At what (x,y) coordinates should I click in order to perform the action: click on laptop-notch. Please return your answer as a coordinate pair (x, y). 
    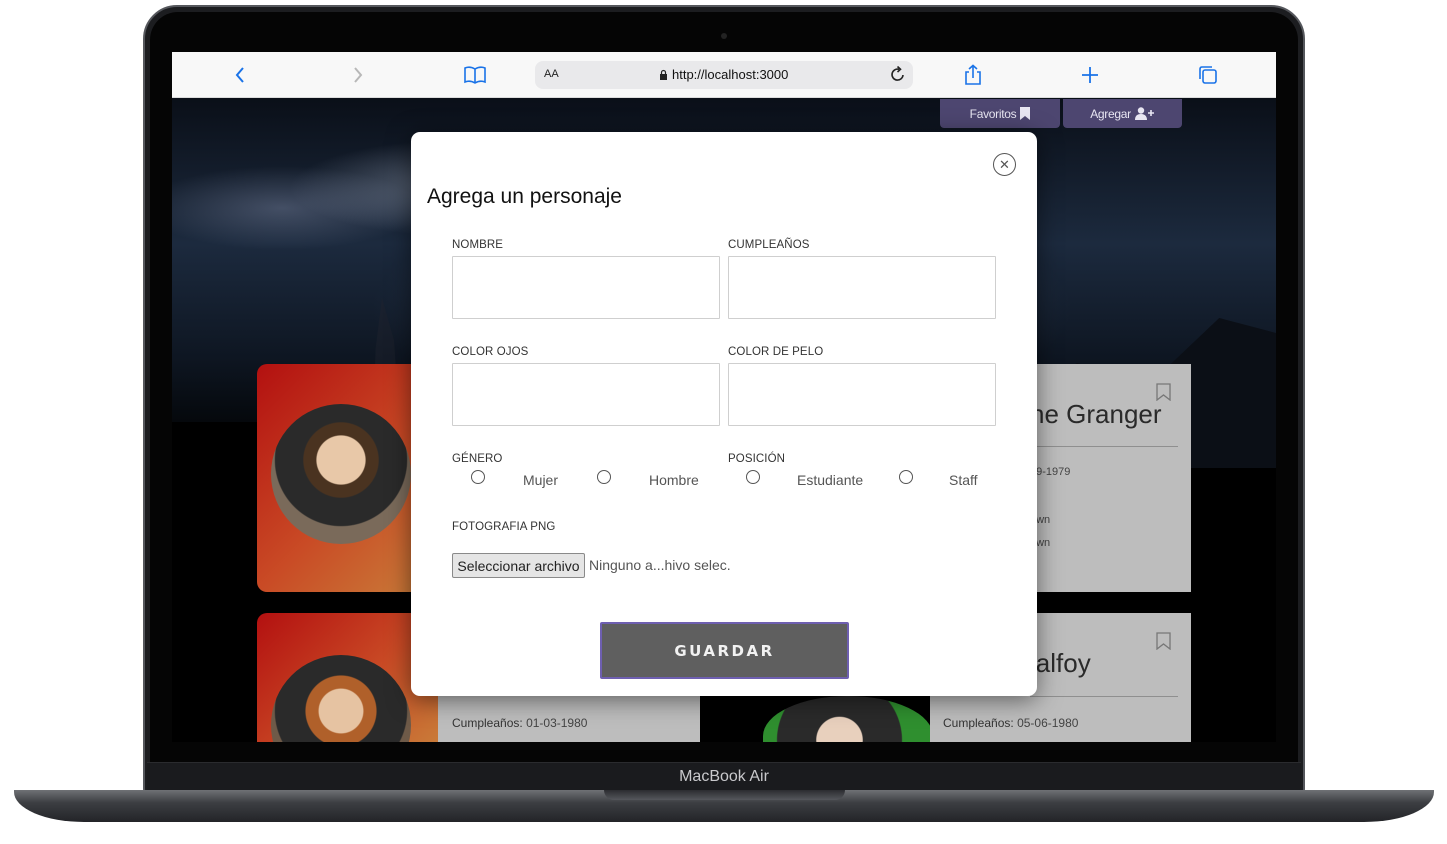
    Looking at the image, I should click on (724, 795).